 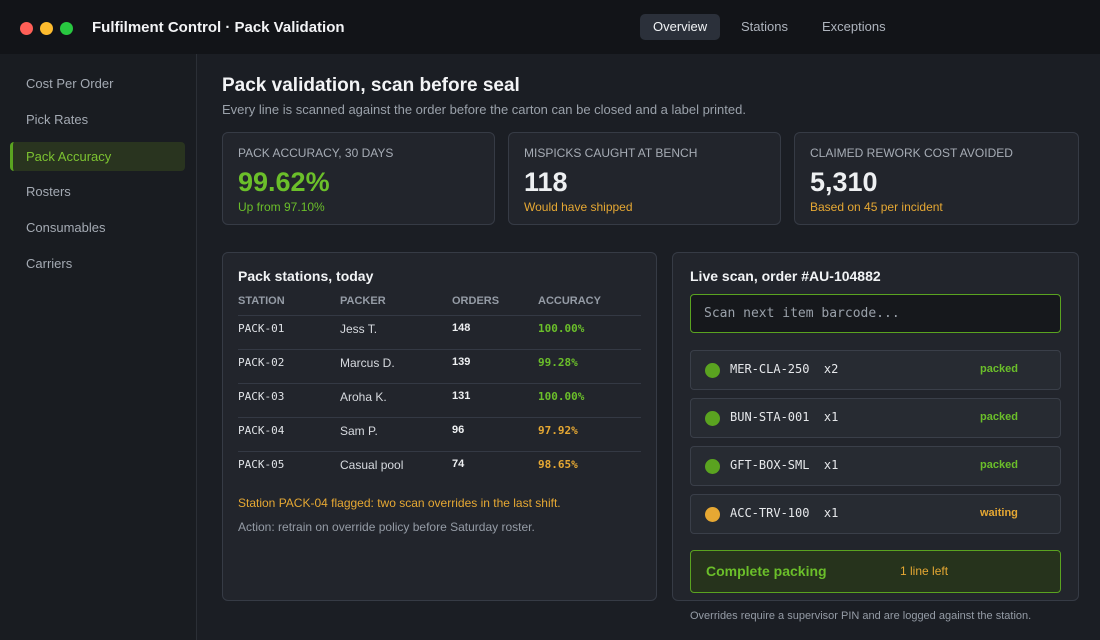 What do you see at coordinates (281, 207) in the screenshot?
I see `kpi-note: Up from 97.10%` at bounding box center [281, 207].